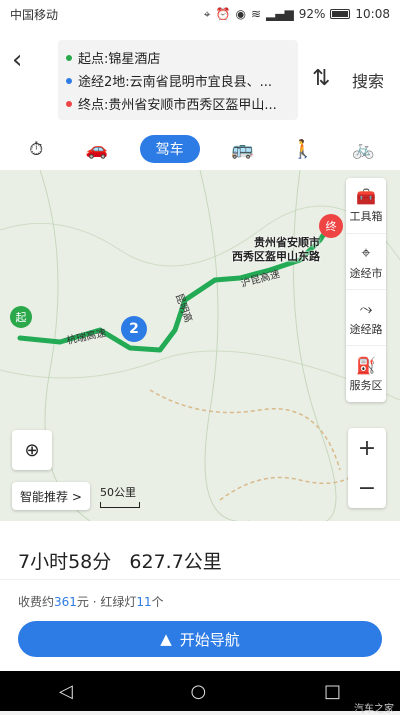 This screenshot has width=400, height=715. What do you see at coordinates (118, 492) in the screenshot?
I see `scale-label: 50公里` at bounding box center [118, 492].